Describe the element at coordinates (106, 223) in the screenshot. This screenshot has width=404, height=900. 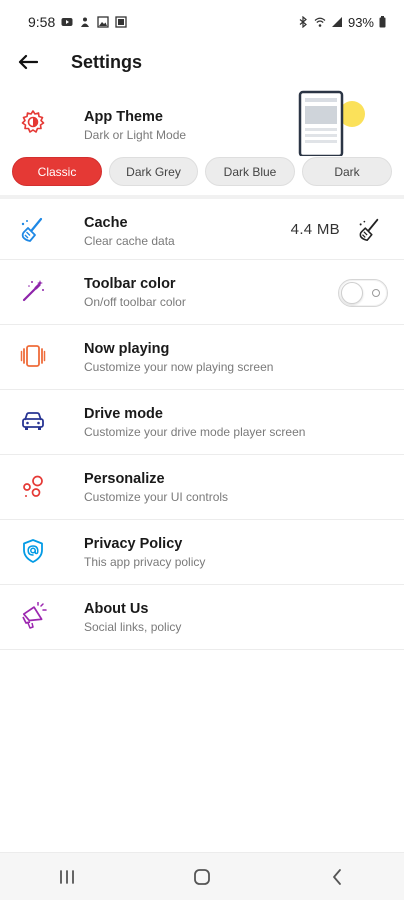
I see `cache-title: Cache` at that location.